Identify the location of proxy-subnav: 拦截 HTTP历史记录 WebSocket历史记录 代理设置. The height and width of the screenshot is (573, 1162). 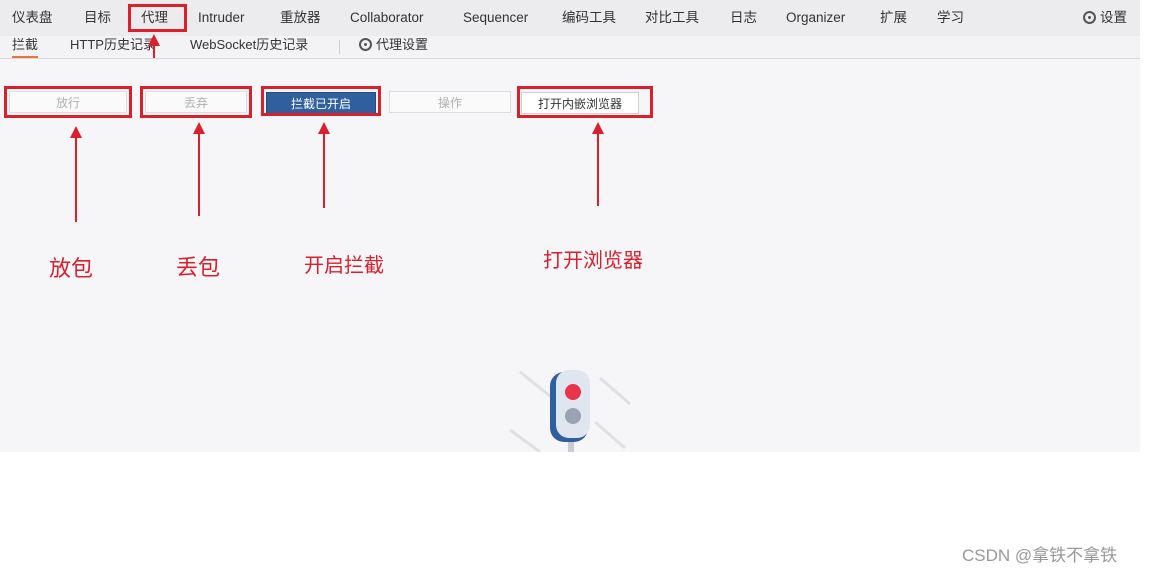
(570, 47).